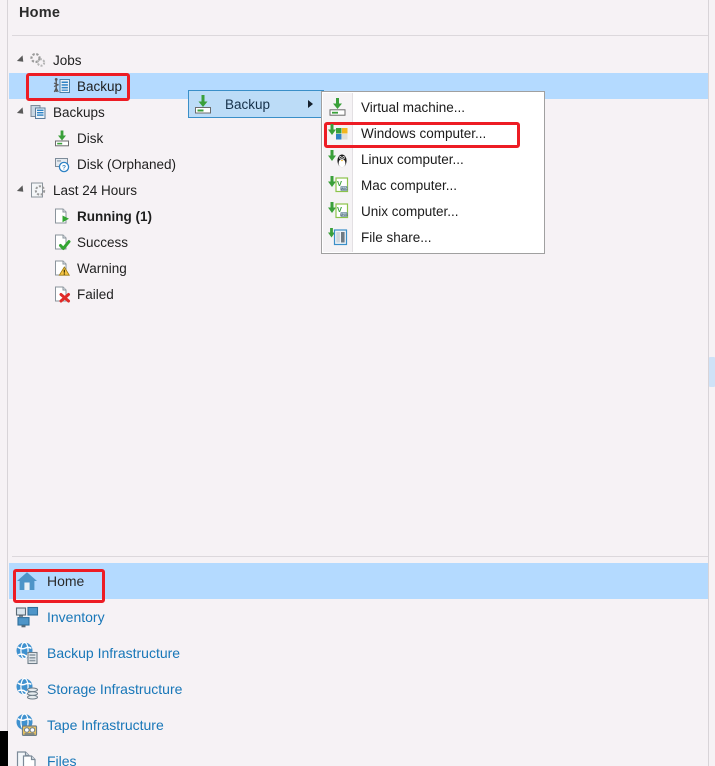 The image size is (715, 766). What do you see at coordinates (62, 138) in the screenshot?
I see `disk-icon` at bounding box center [62, 138].